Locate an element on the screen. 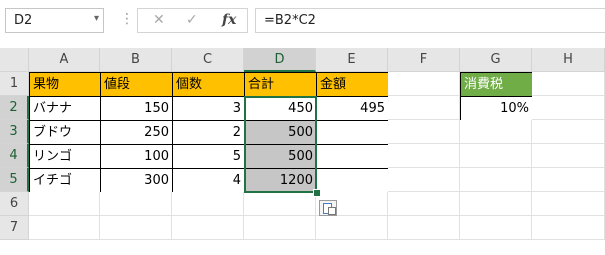 This screenshot has width=605, height=255. formula-input: =B2*C2 is located at coordinates (430, 20).